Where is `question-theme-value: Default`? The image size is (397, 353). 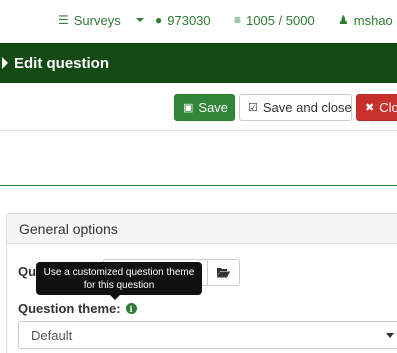 question-theme-value: Default is located at coordinates (52, 335).